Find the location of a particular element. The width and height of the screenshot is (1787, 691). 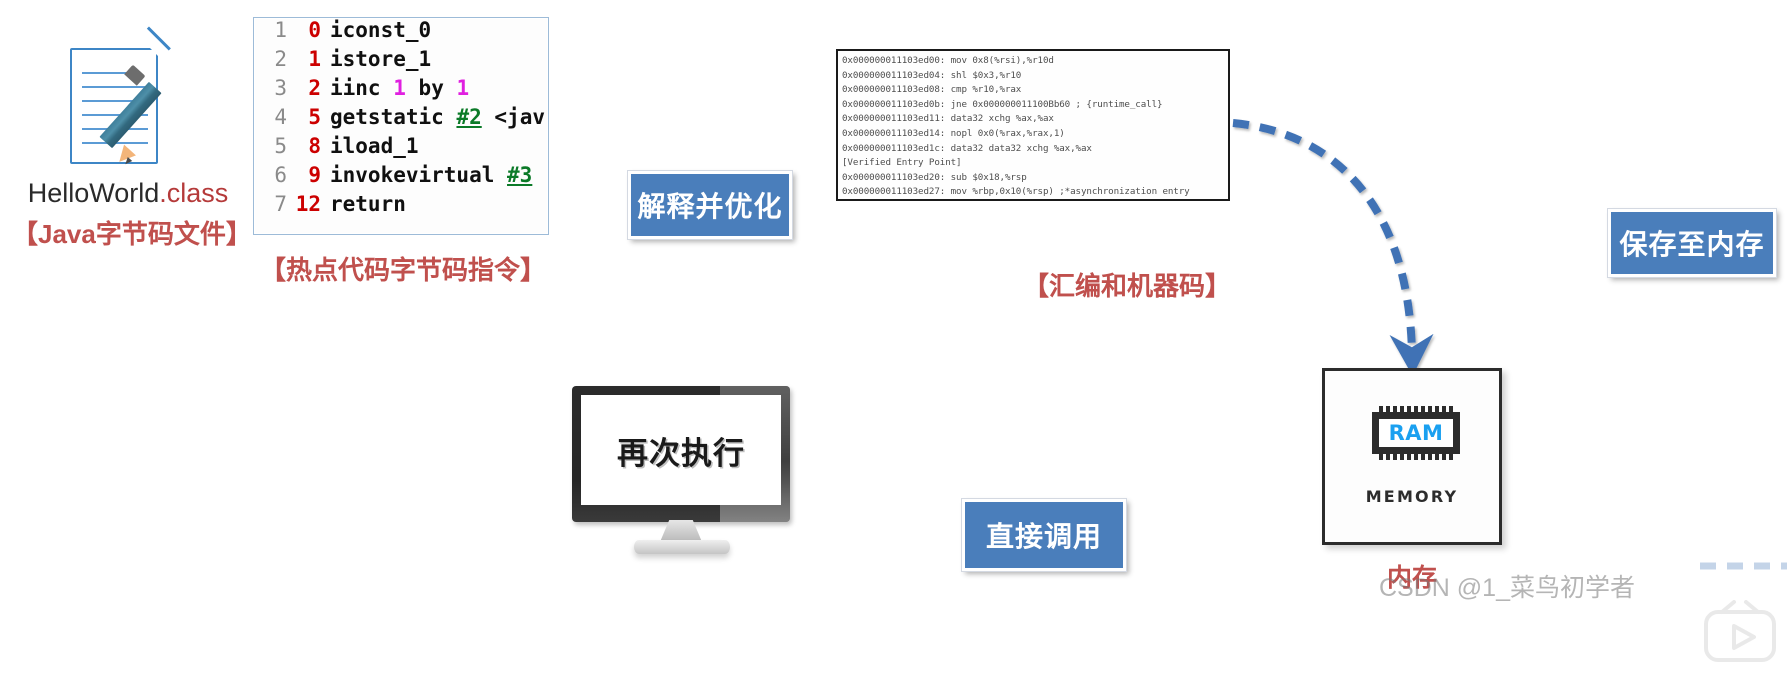

ram-chip-body: RAM is located at coordinates (1416, 433).